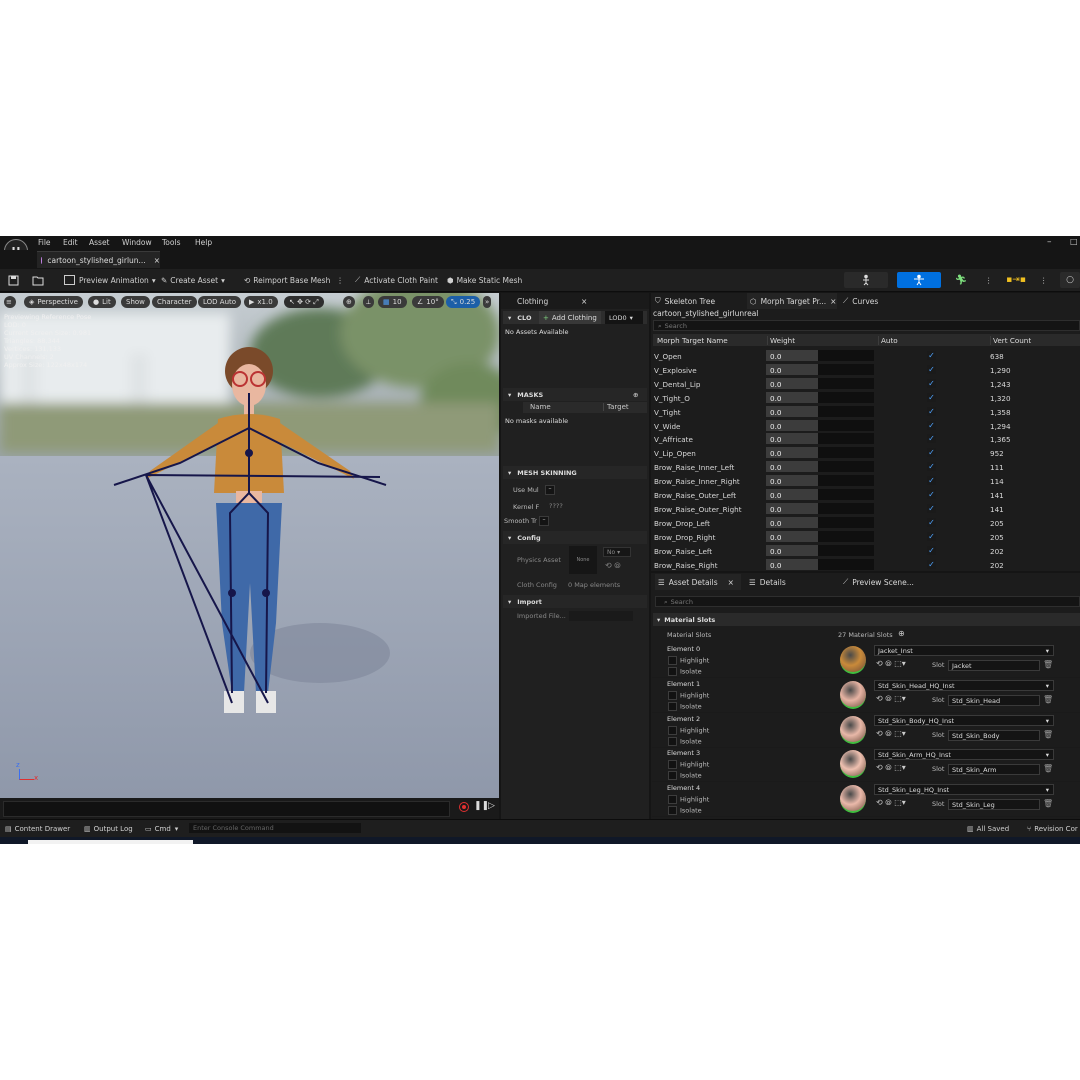  What do you see at coordinates (919, 280) in the screenshot?
I see `mesh-mode-button` at bounding box center [919, 280].